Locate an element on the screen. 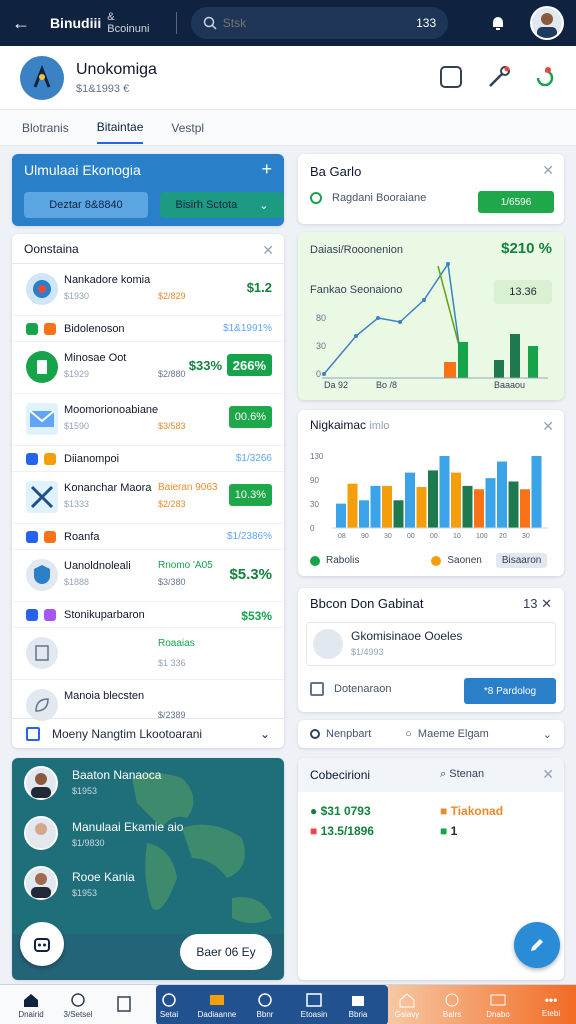 The image size is (576, 1024). list-item: Diianompoi $1/3266 is located at coordinates (148, 459).